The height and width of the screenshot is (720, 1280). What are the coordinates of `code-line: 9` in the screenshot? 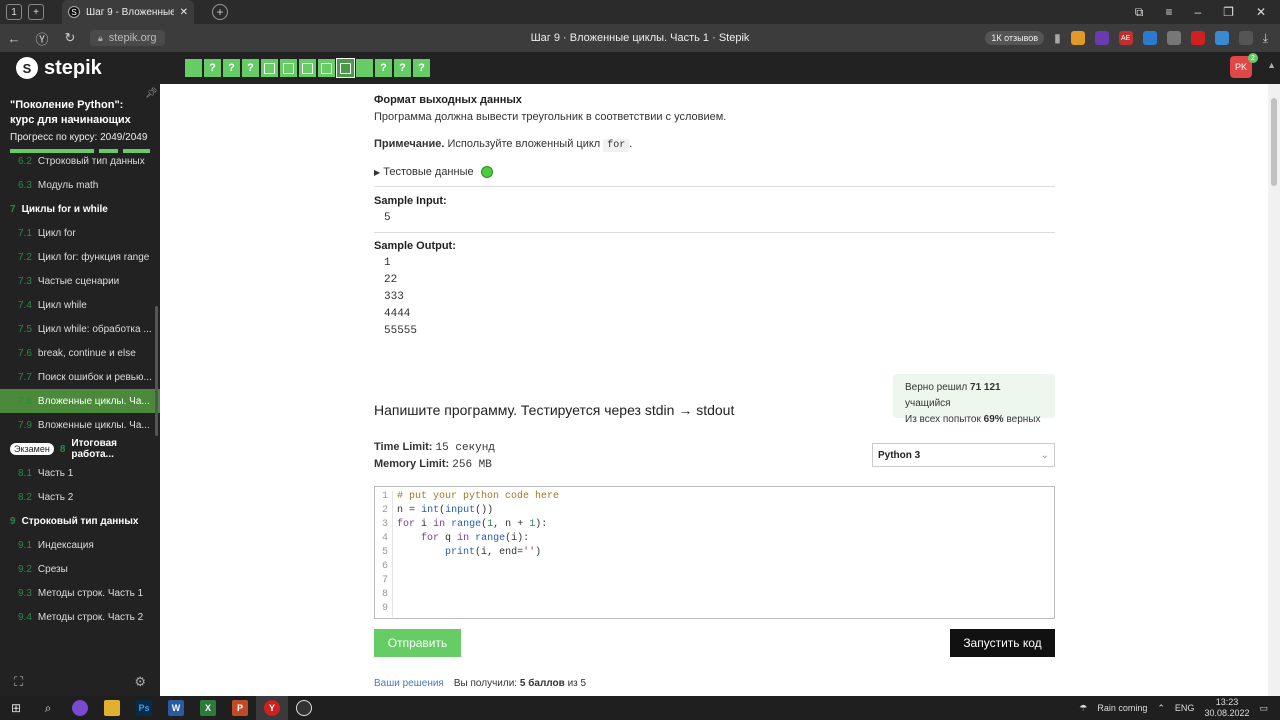 It's located at (714, 610).